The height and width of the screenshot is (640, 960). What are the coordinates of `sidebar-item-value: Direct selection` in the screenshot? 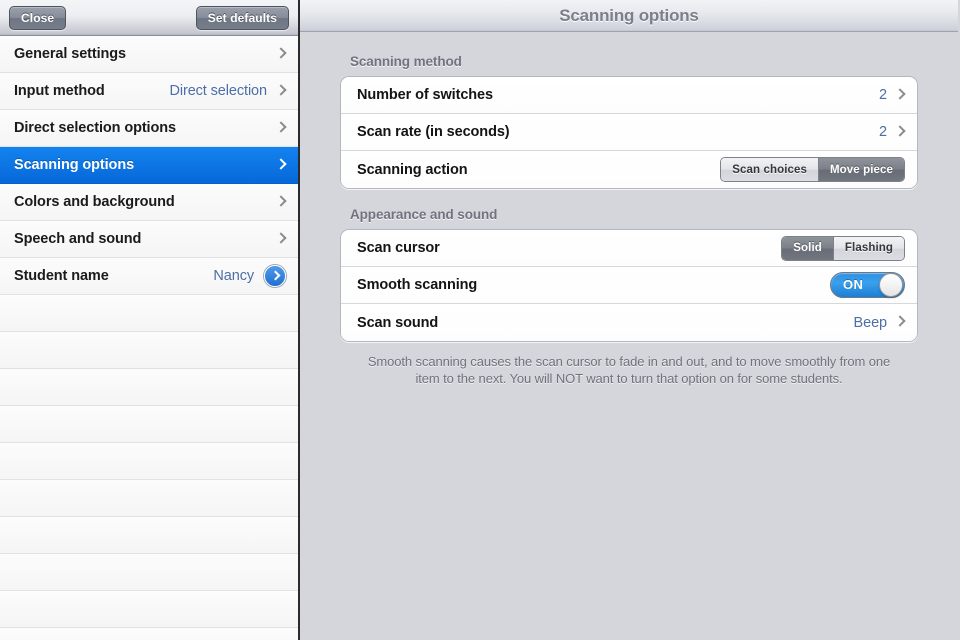 It's located at (218, 91).